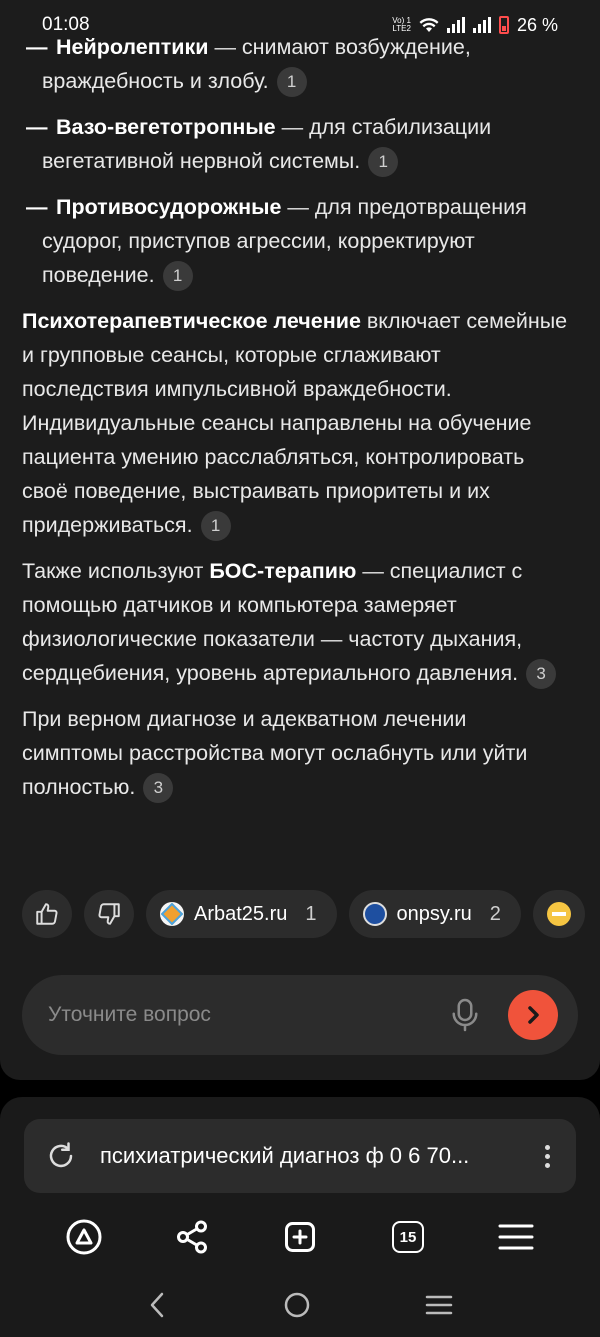 This screenshot has width=600, height=1337. I want to click on source-number: 1, so click(311, 913).